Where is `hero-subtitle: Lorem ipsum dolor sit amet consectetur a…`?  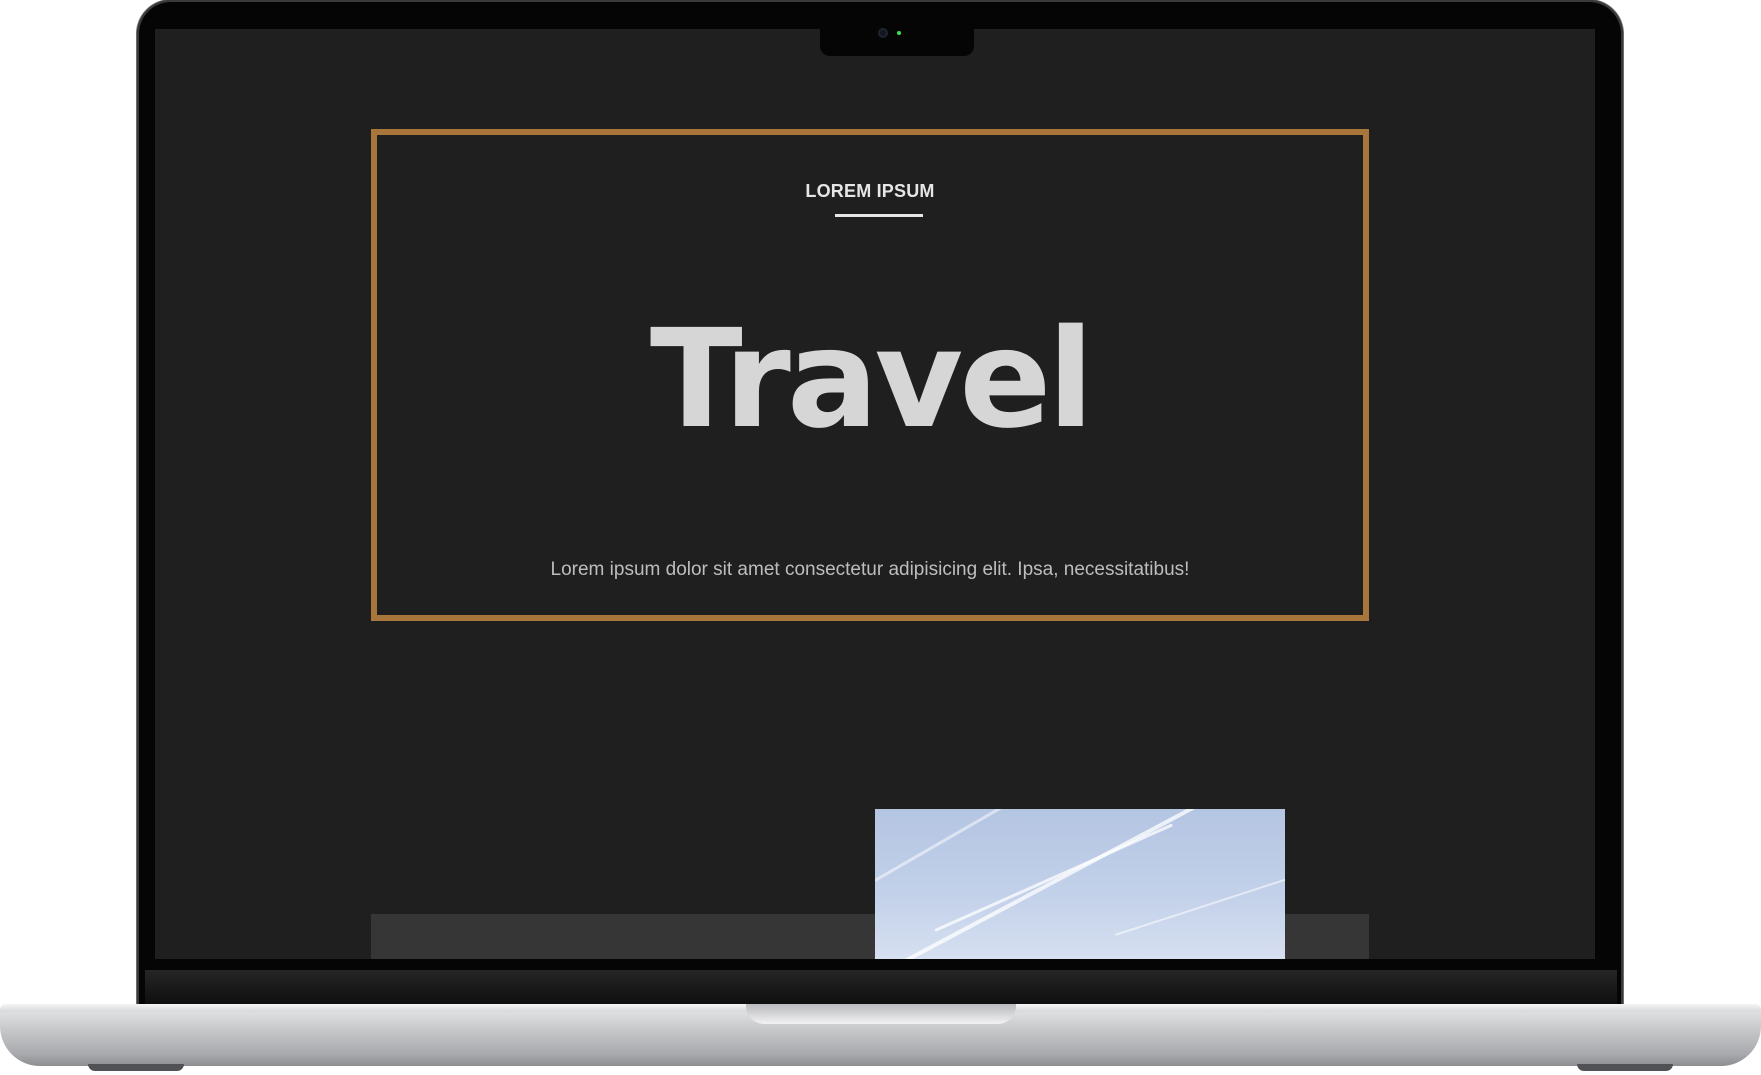
hero-subtitle: Lorem ipsum dolor sit amet consectetur a… is located at coordinates (870, 569).